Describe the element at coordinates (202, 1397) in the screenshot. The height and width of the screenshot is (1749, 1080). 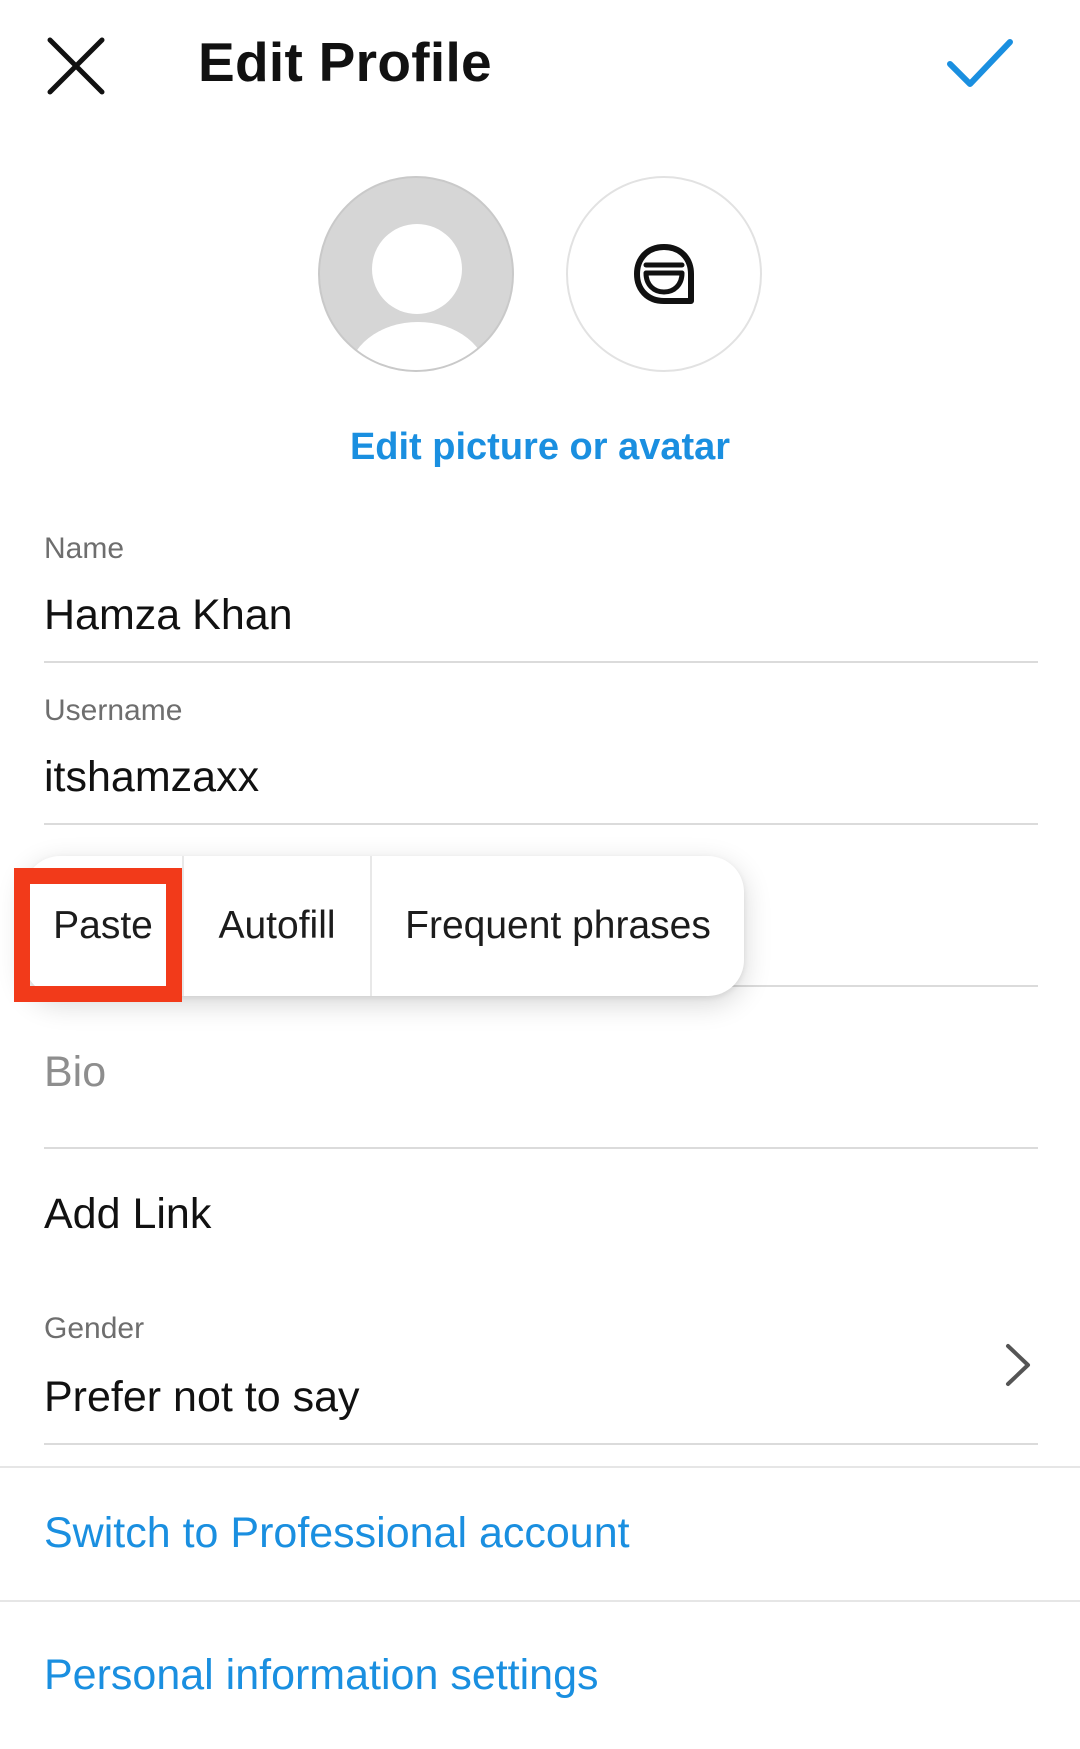
I see `gender-value: Prefer not to say` at that location.